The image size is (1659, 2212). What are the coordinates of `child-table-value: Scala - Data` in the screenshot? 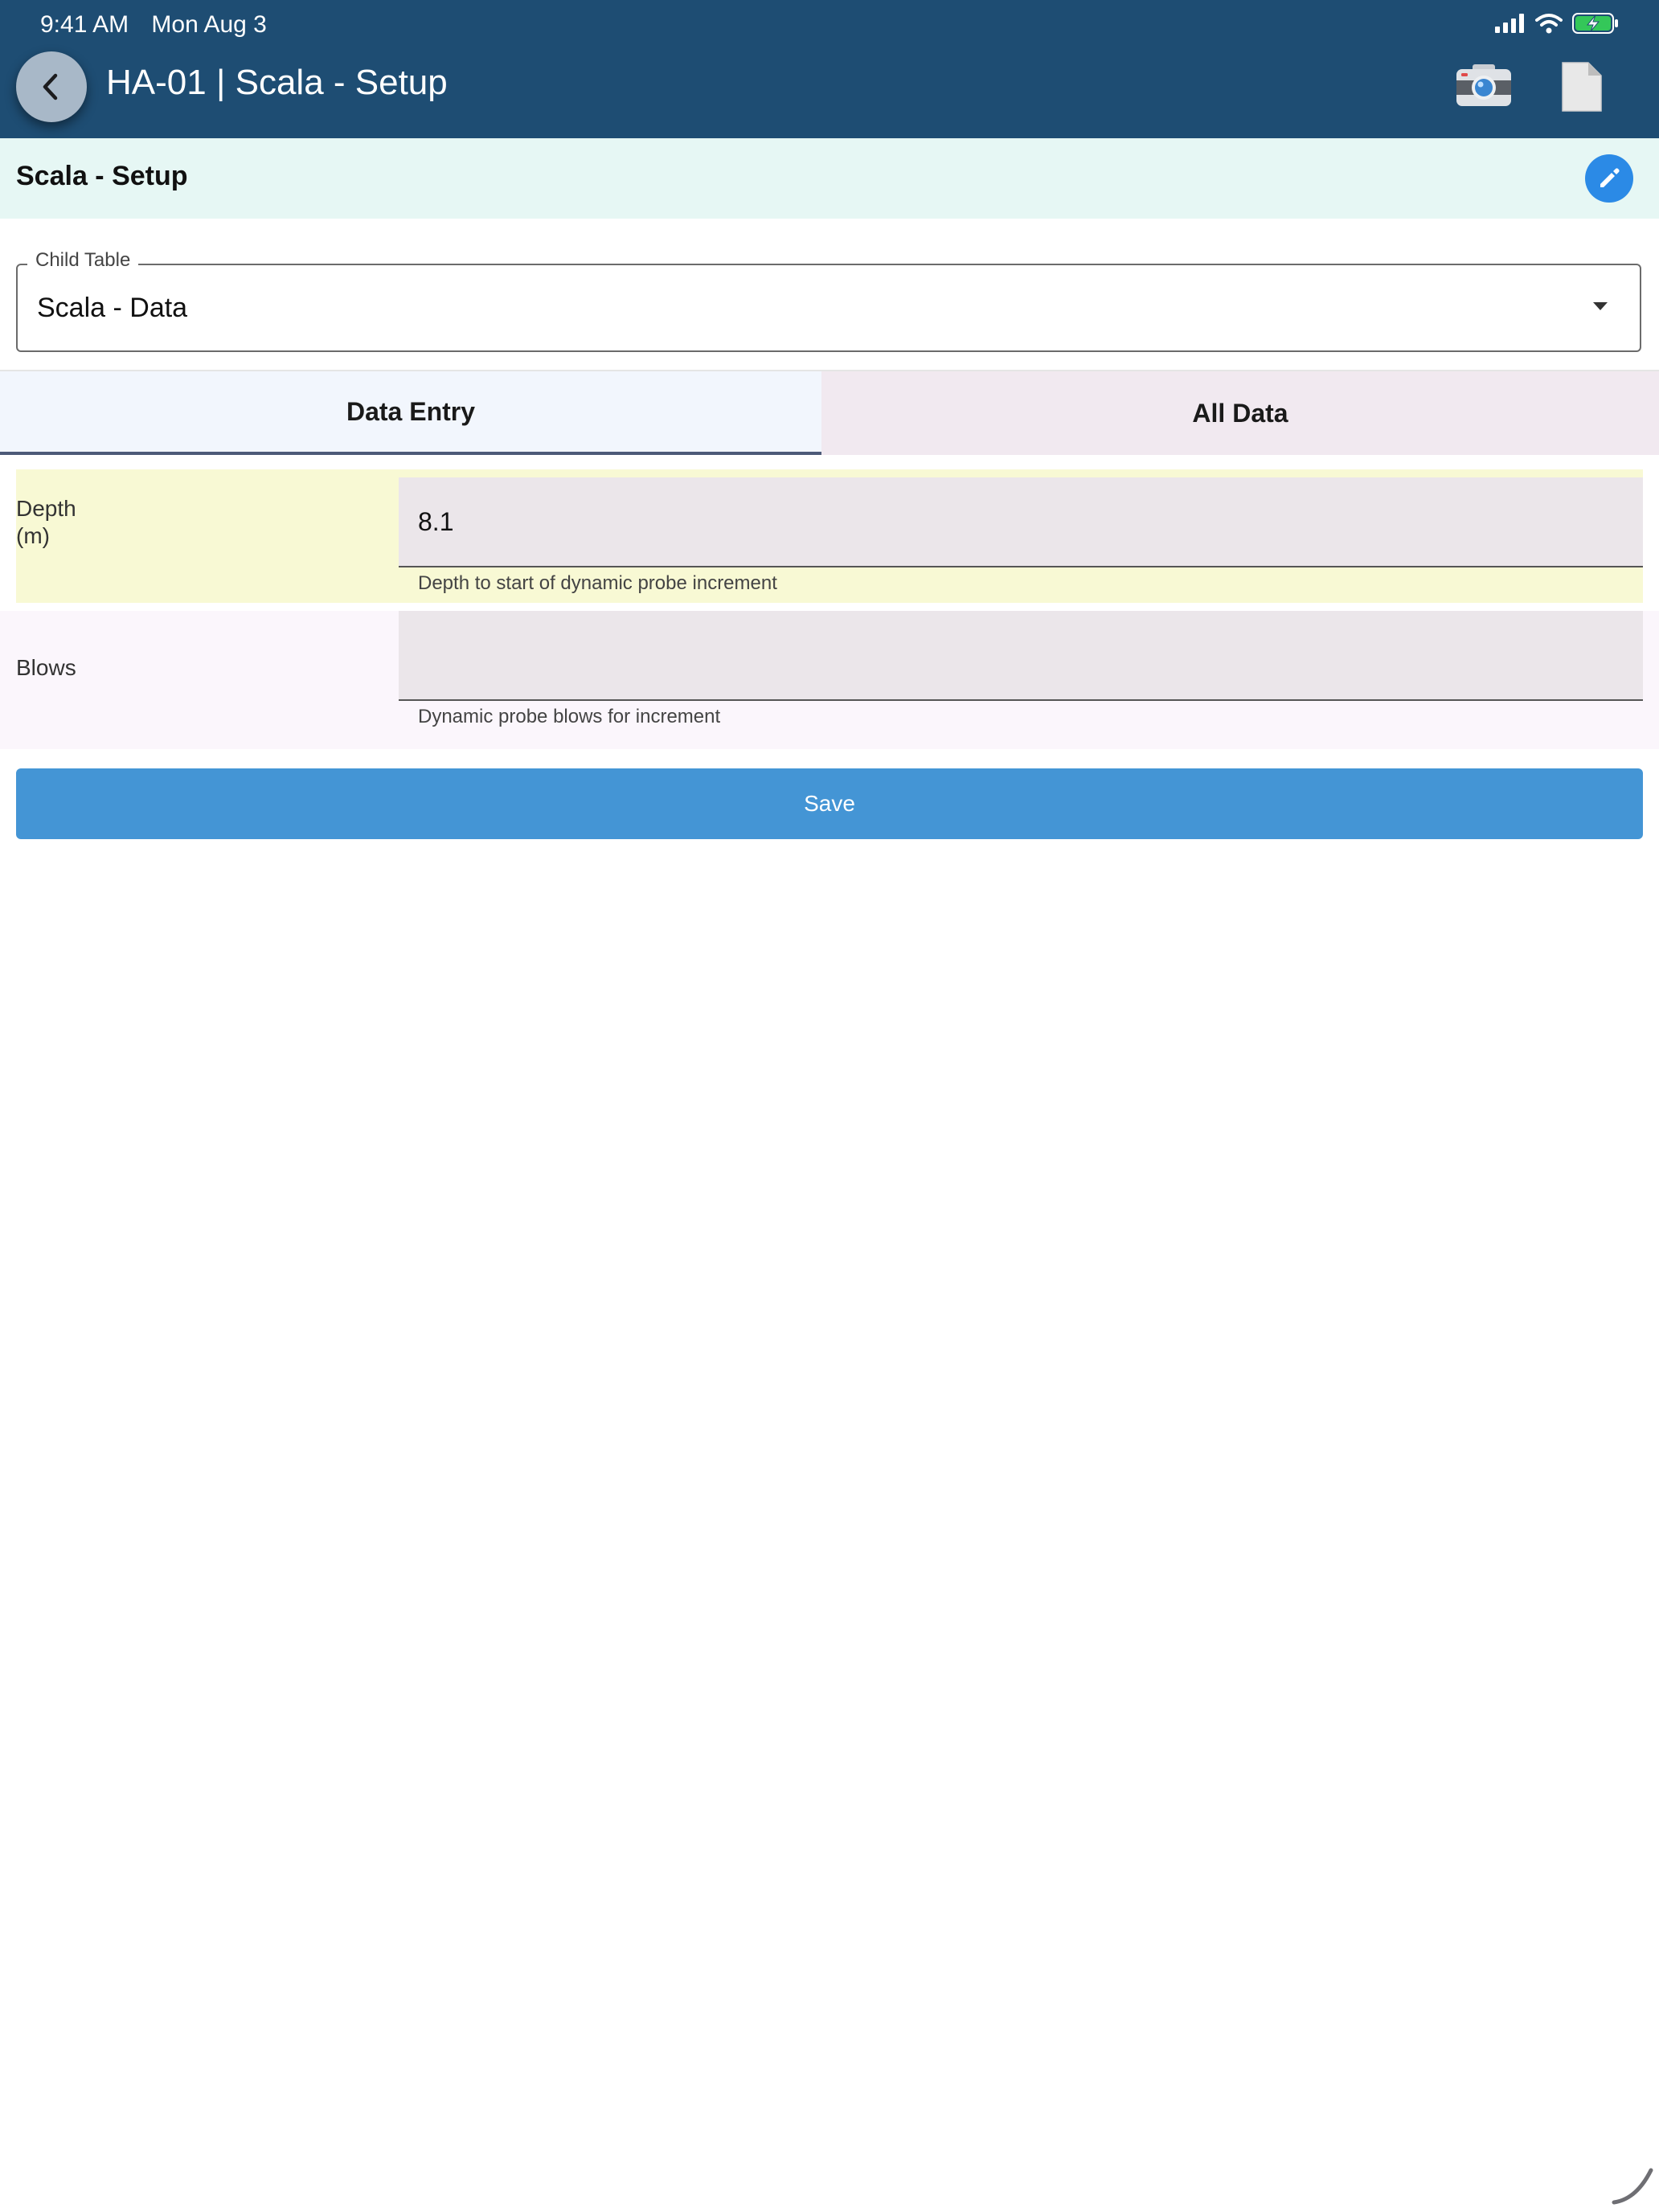 It's located at (112, 308).